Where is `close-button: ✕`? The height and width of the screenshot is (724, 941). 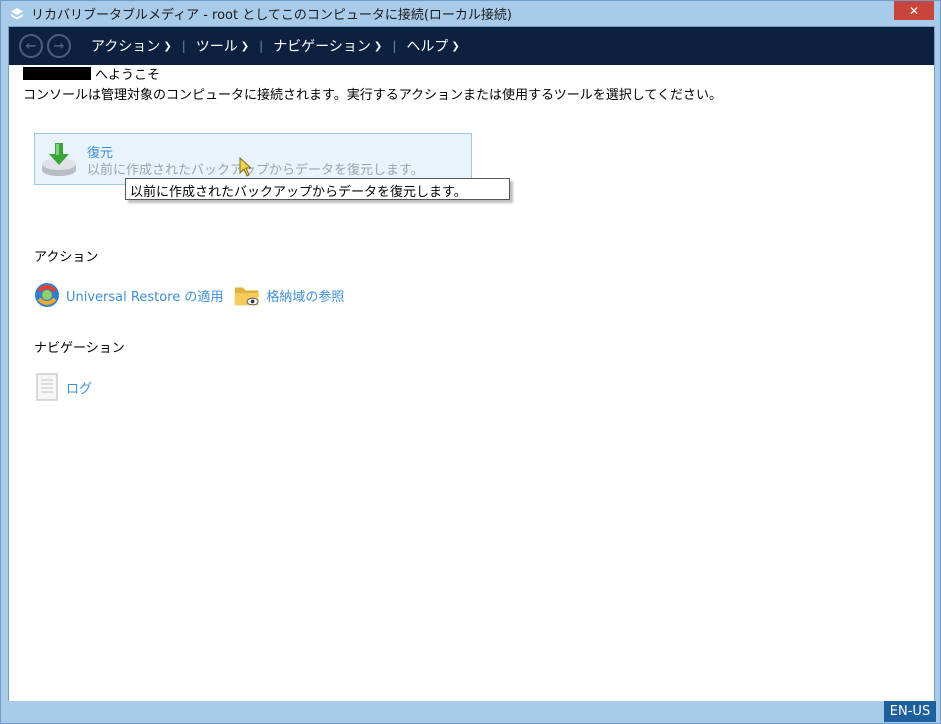 close-button: ✕ is located at coordinates (914, 10).